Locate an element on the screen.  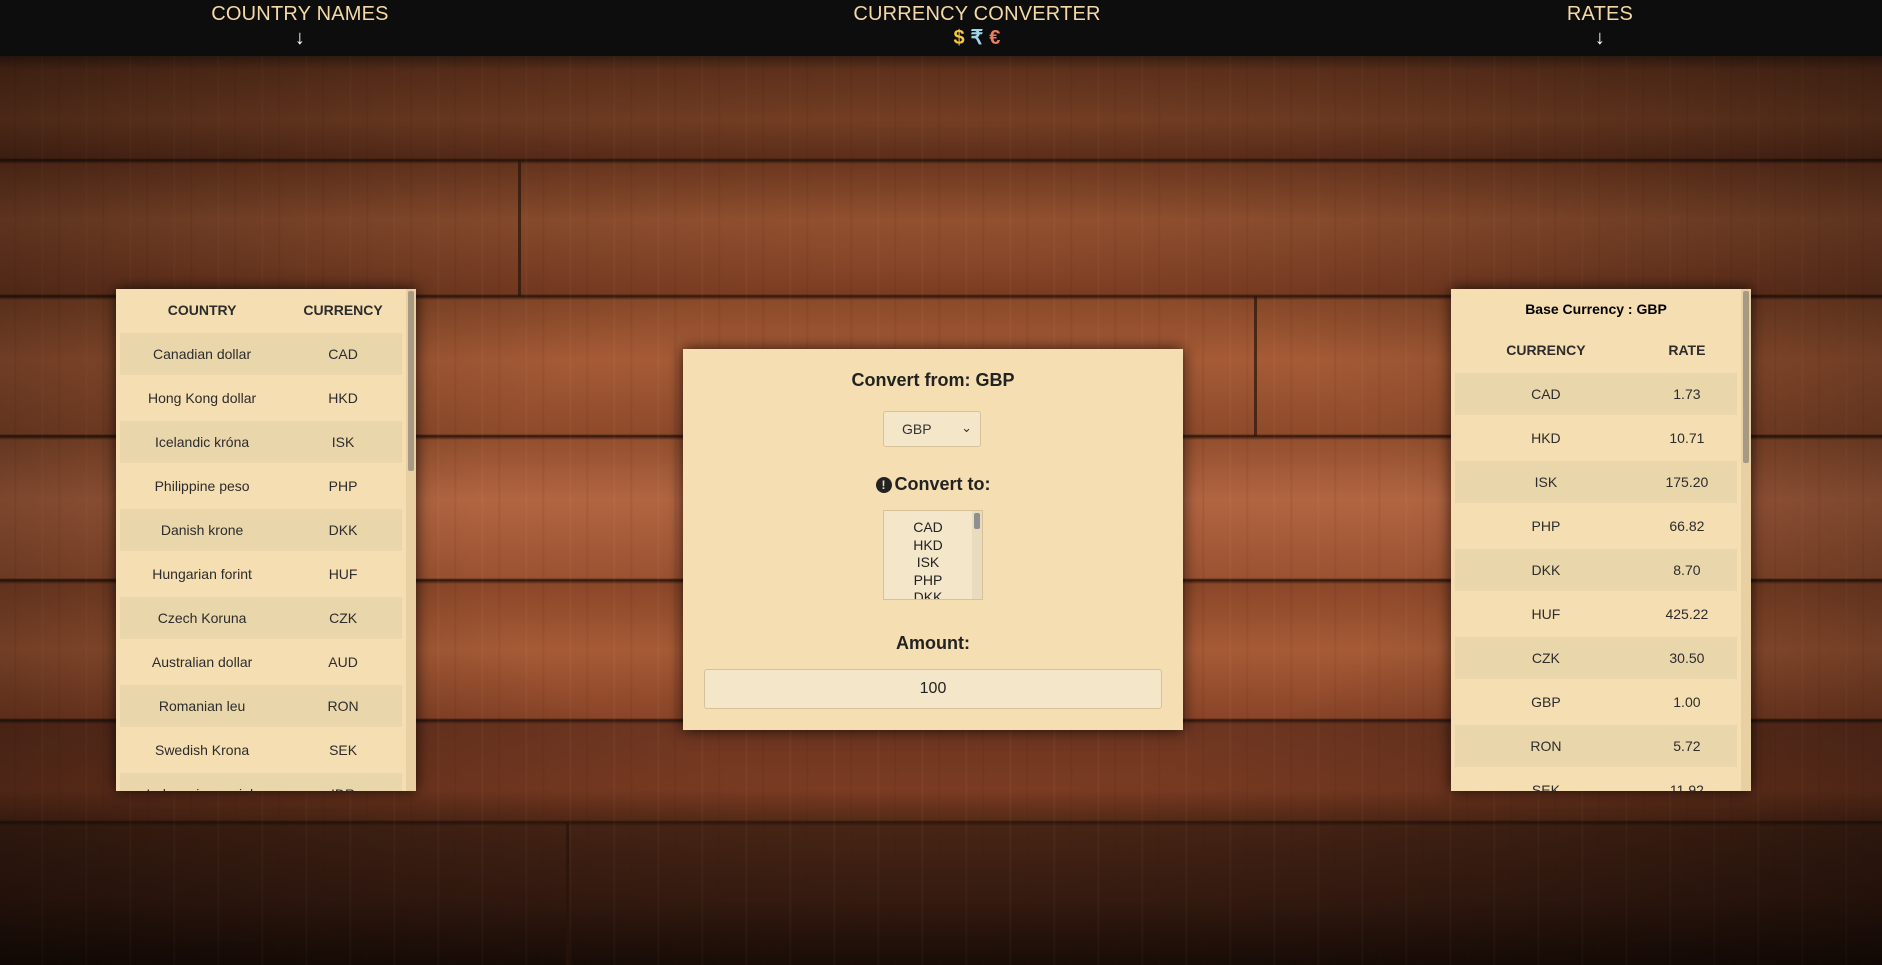
table-row: CAD 1.73 is located at coordinates (1596, 393).